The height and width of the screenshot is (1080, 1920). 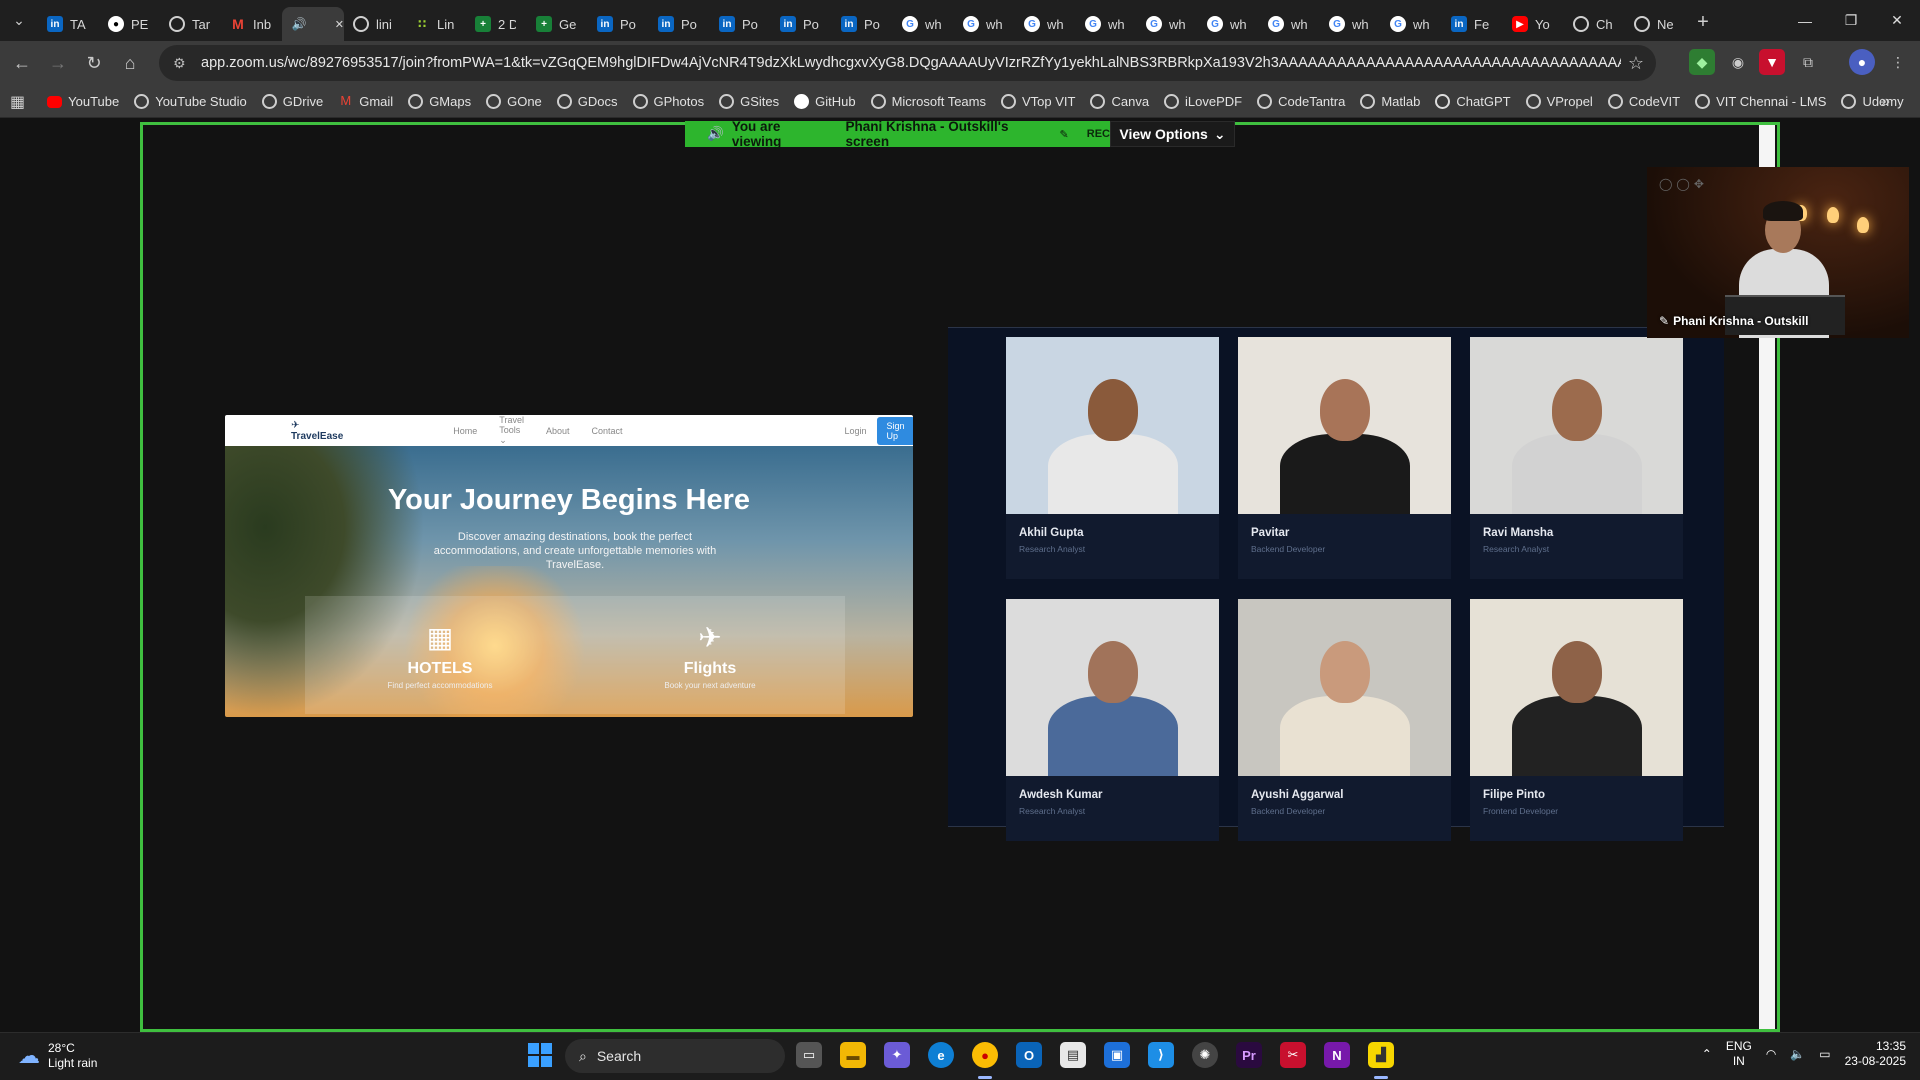 What do you see at coordinates (1872, 101) in the screenshot?
I see `bookmark-item: Udemy` at bounding box center [1872, 101].